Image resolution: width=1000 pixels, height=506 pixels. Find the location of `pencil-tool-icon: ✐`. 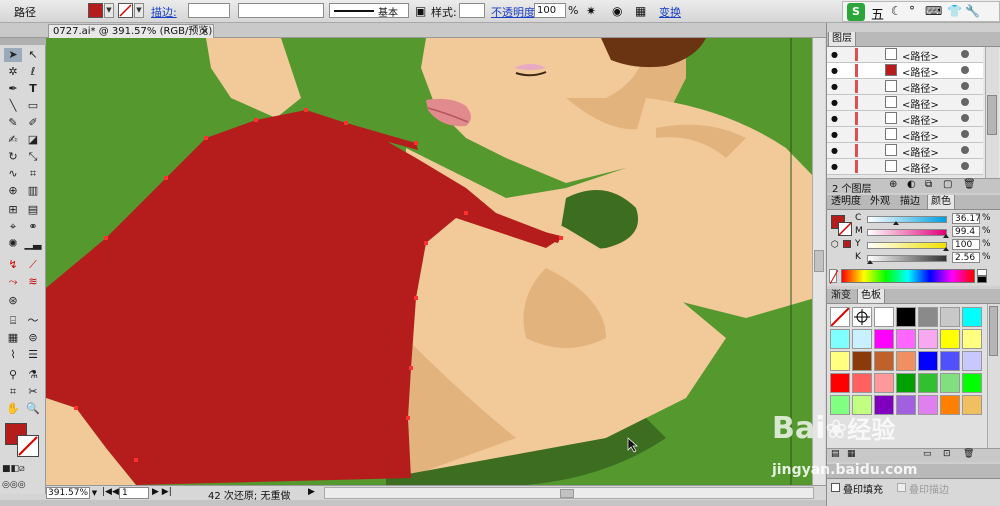

pencil-tool-icon: ✐ is located at coordinates (33, 123).